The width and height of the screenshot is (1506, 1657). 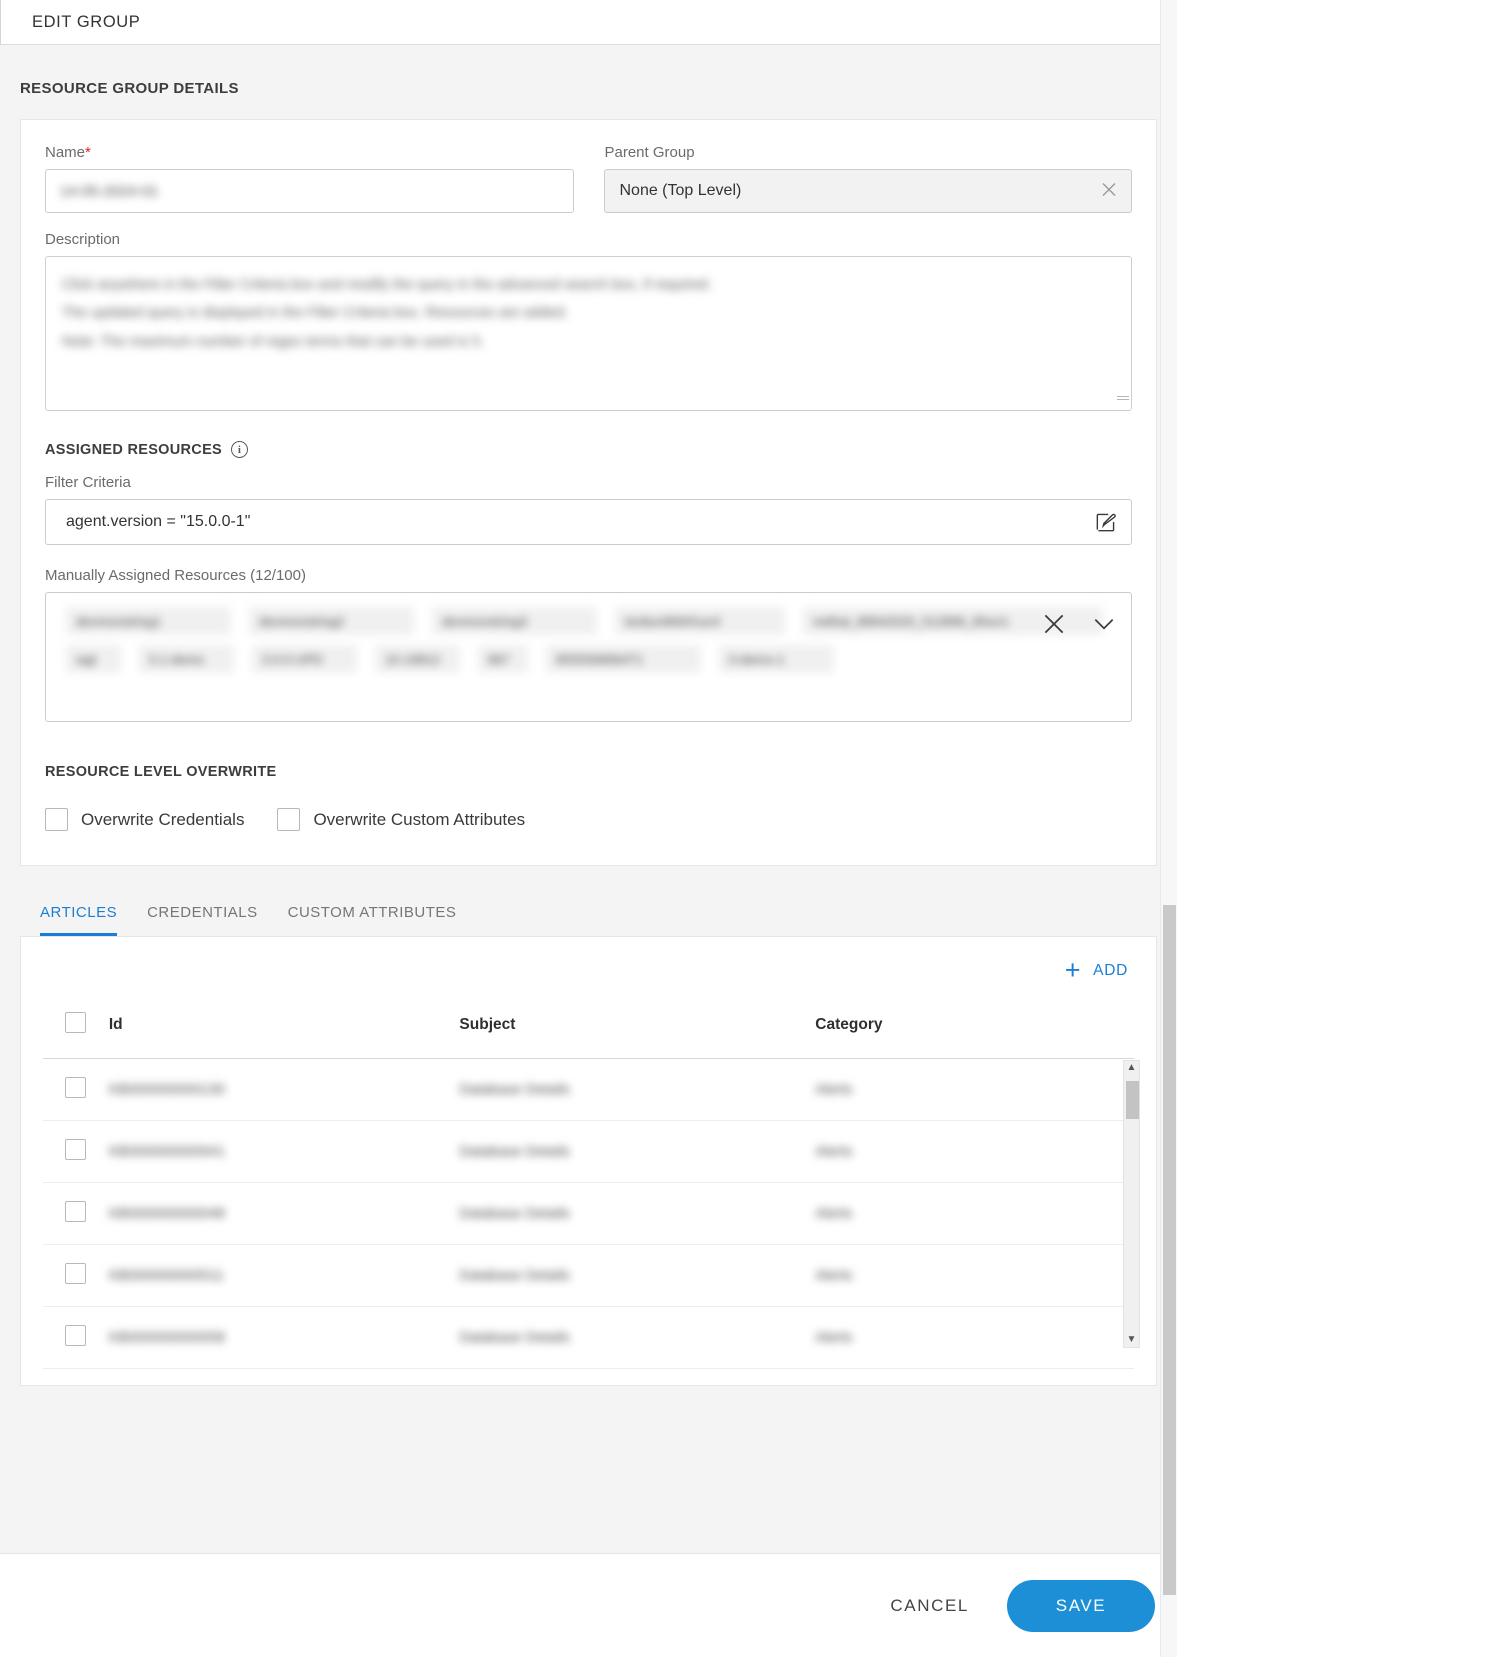 What do you see at coordinates (202, 920) in the screenshot?
I see `tab-credentials: CREDENTIALS` at bounding box center [202, 920].